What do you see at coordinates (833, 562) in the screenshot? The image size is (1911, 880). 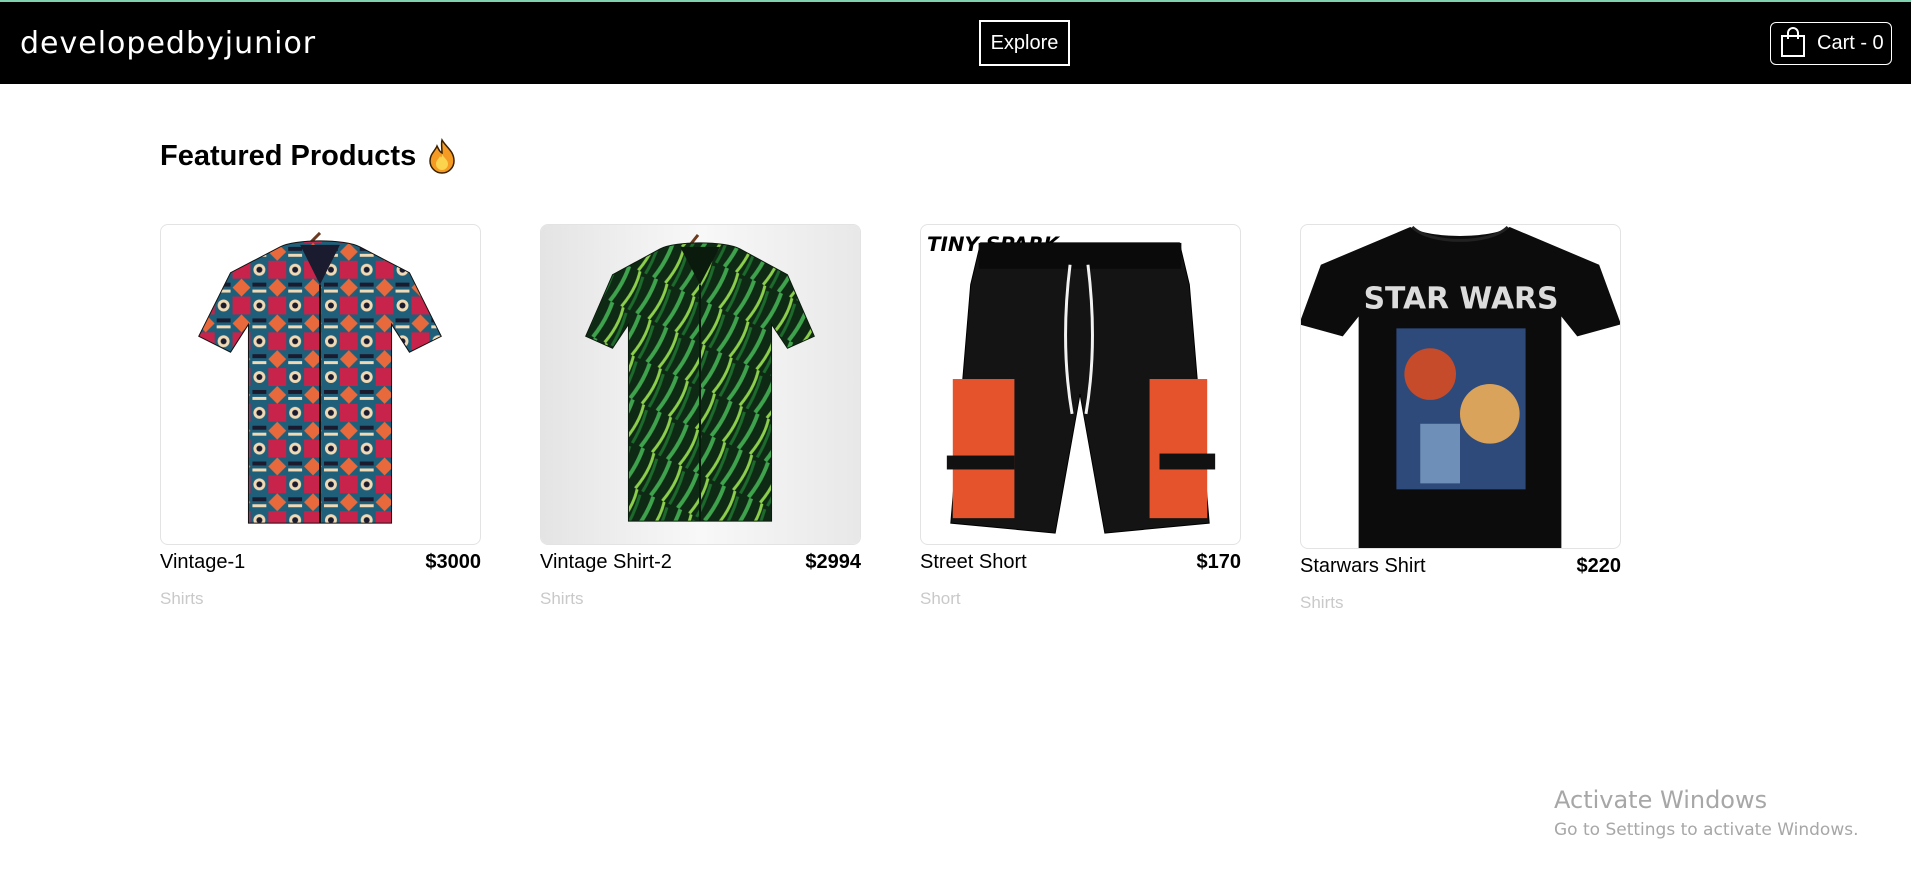 I see `product-price: $2994` at bounding box center [833, 562].